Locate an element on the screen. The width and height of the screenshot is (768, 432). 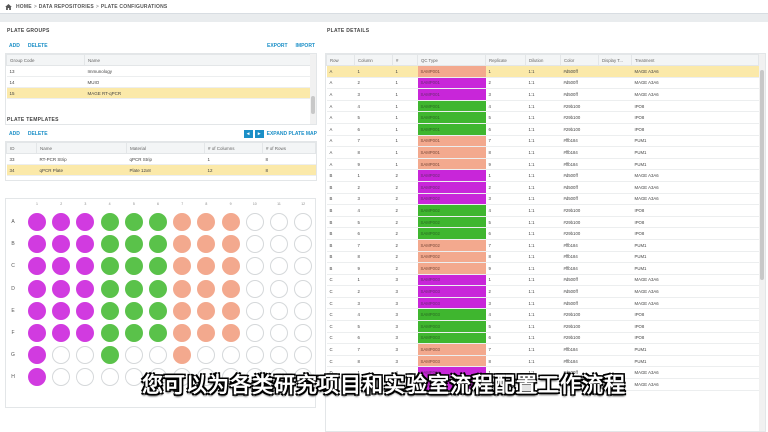
table-row: C 6 3 SAMP003 6 1:1 #29b100 IPO8 is located at coordinates (542, 338).